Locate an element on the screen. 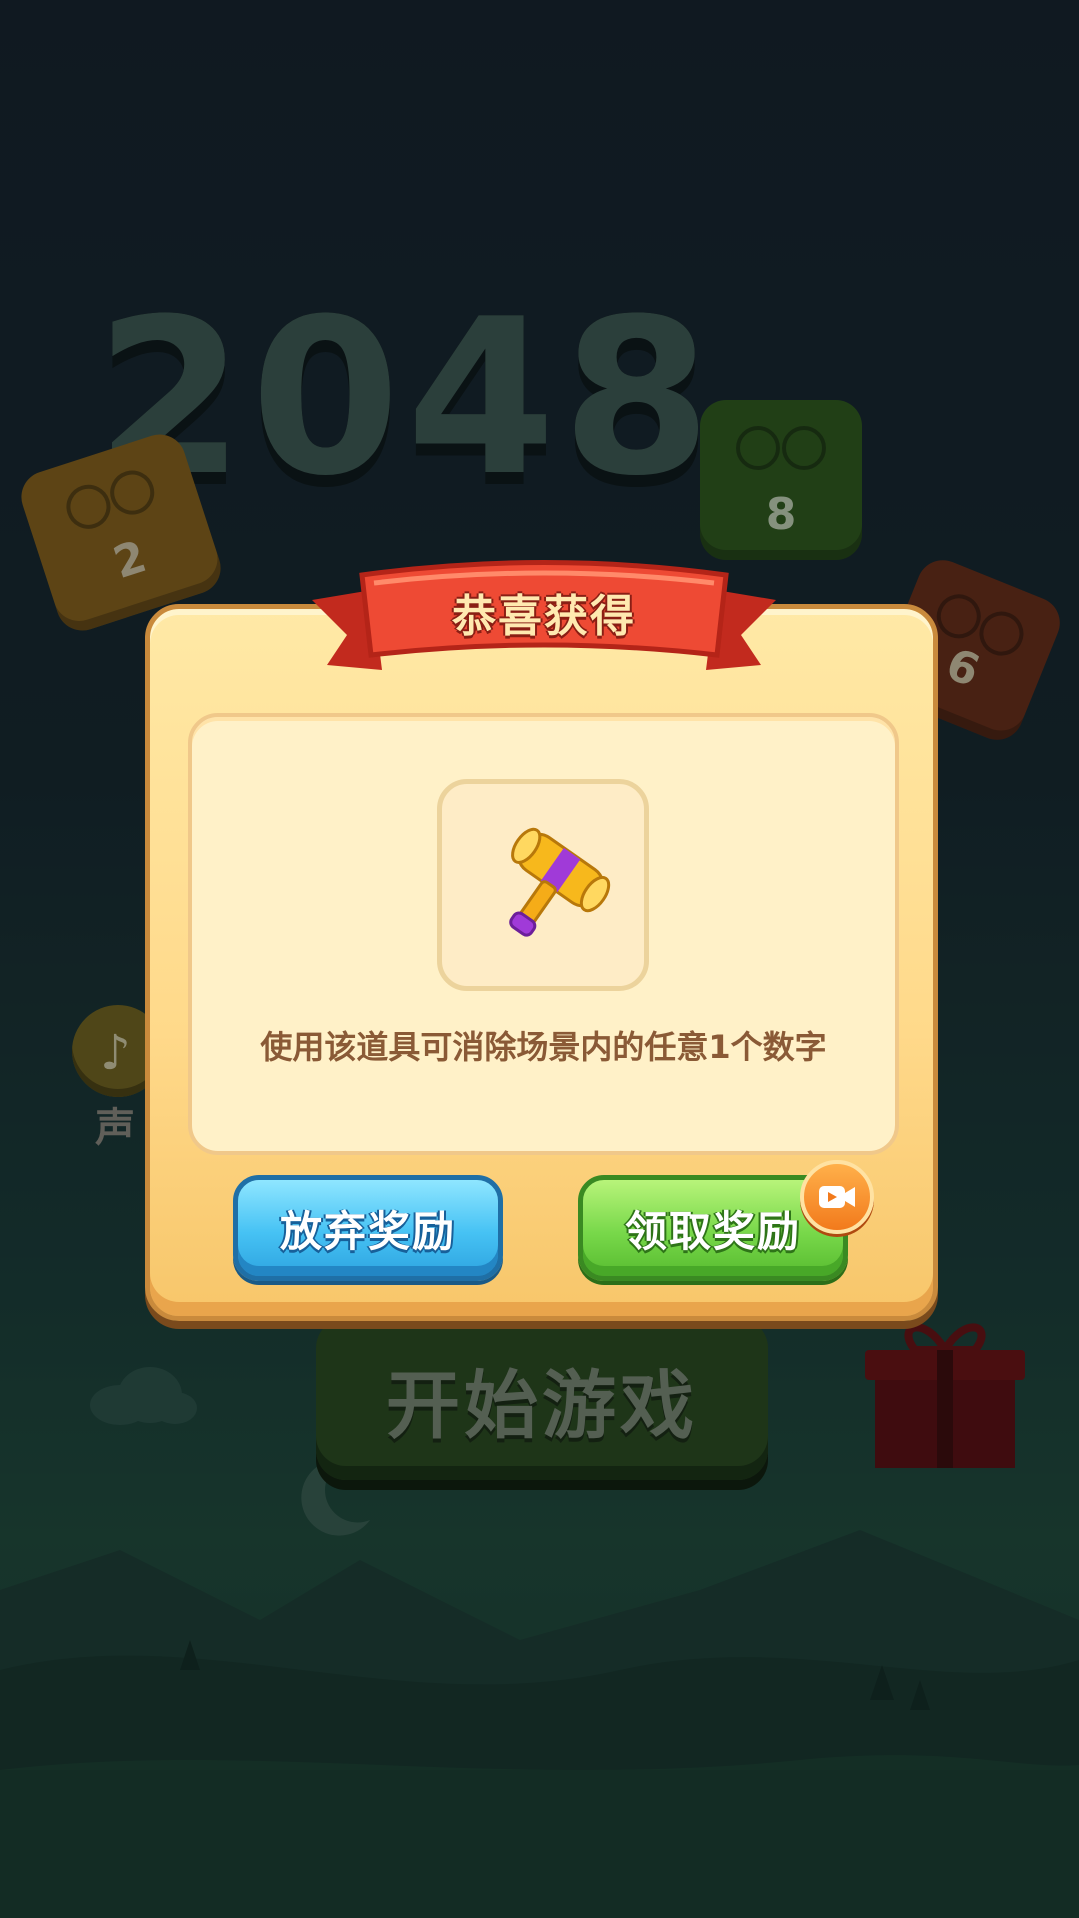 The height and width of the screenshot is (1918, 1079). video-ad-badge is located at coordinates (837, 1197).